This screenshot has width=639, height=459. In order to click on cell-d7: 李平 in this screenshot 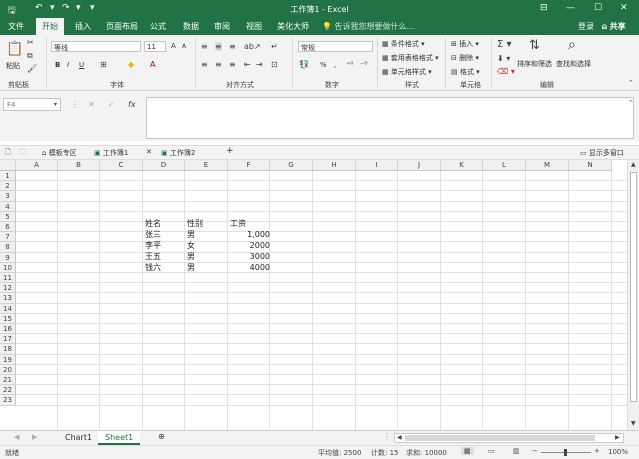, I will do `click(153, 245)`.